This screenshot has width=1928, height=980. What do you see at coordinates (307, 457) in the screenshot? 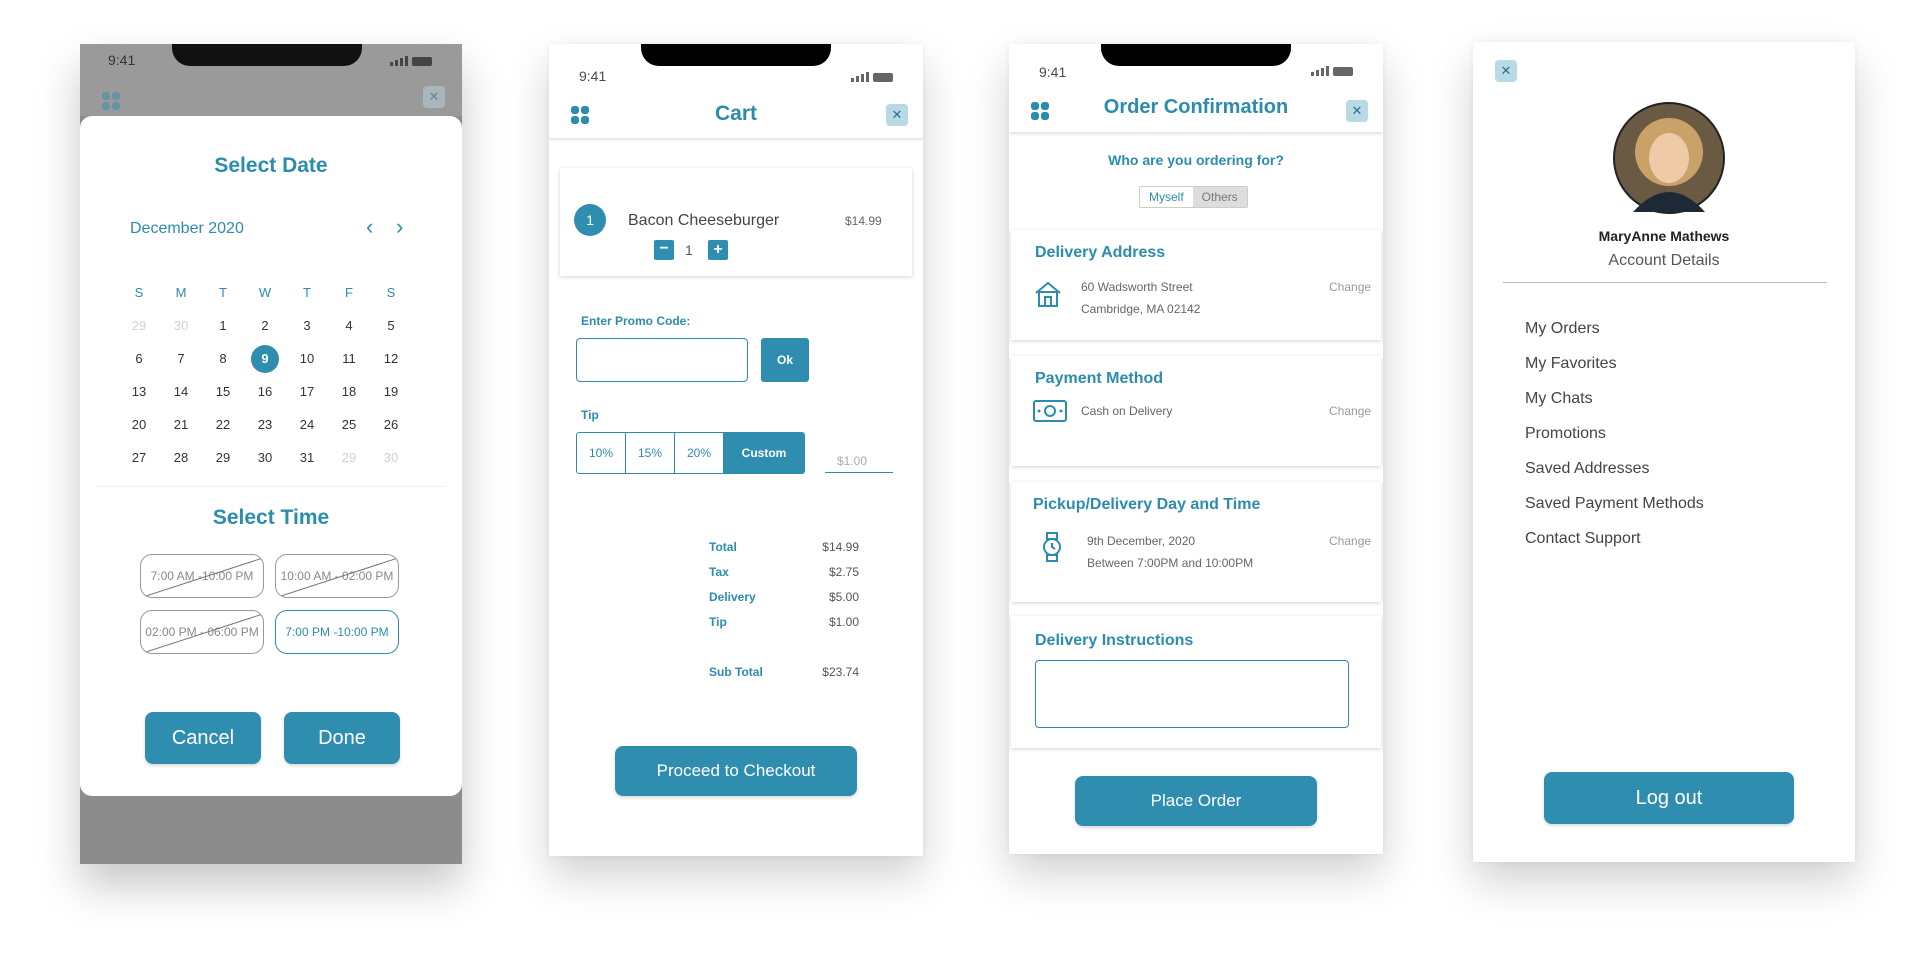
I see `calendar-day: 31` at bounding box center [307, 457].